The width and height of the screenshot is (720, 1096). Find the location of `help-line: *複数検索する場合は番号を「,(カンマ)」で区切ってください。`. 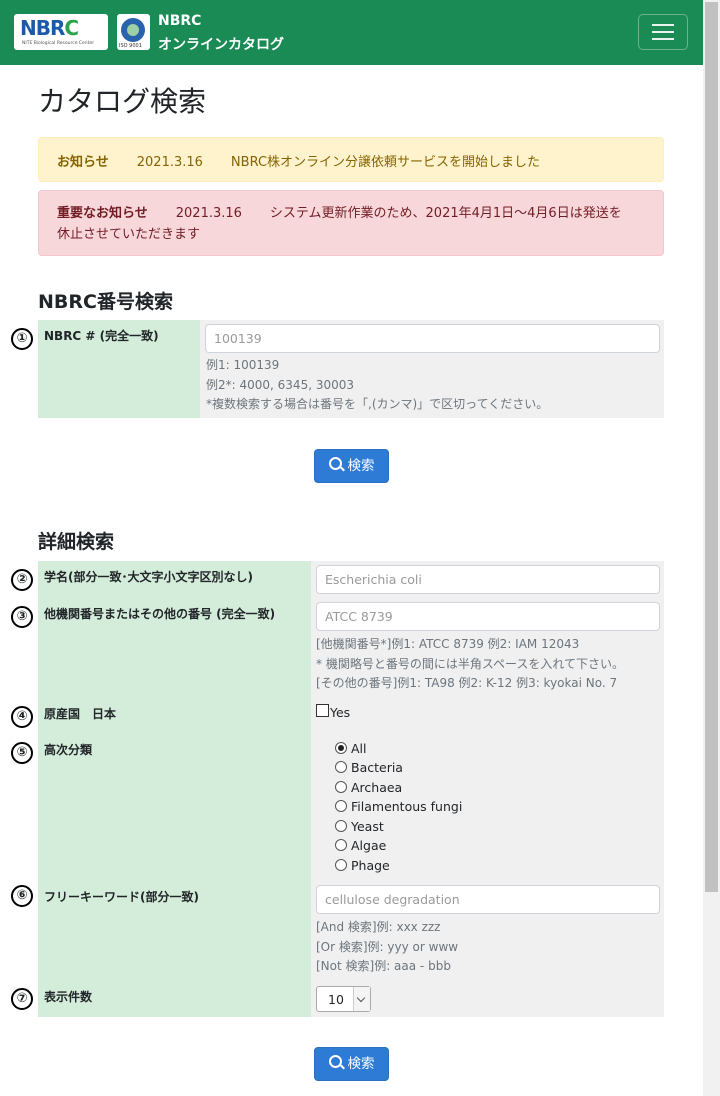

help-line: *複数検索する場合は番号を「,(カンマ)」で区切ってください。 is located at coordinates (377, 404).